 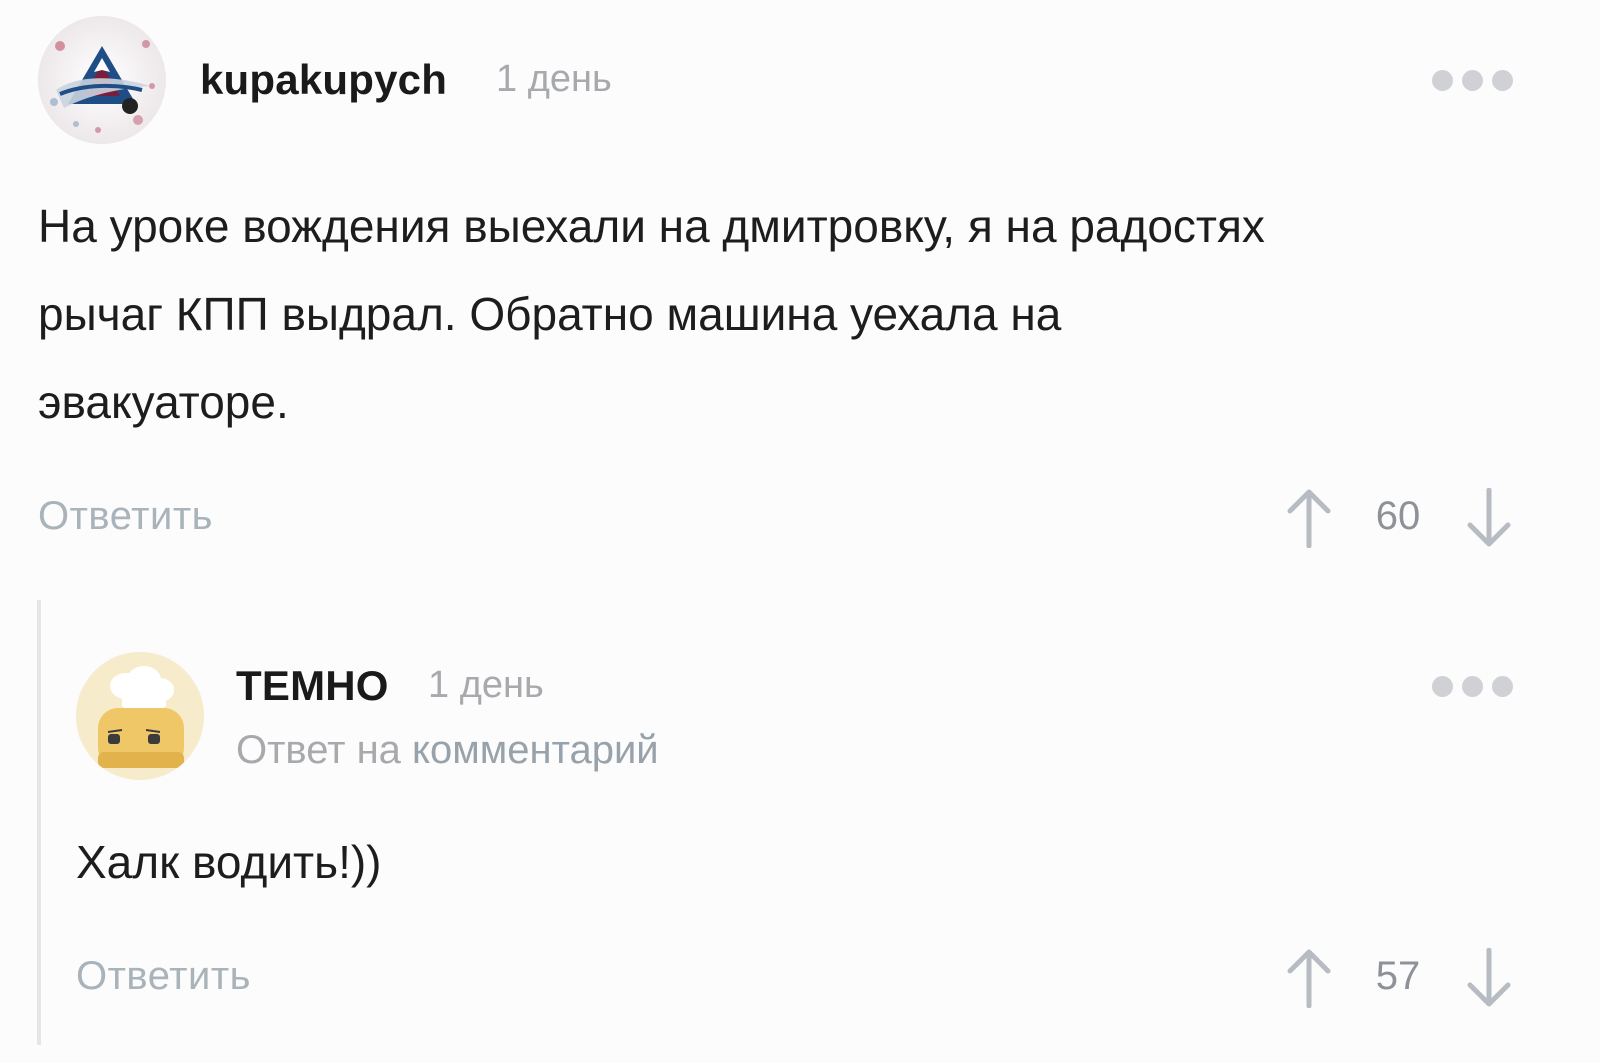 What do you see at coordinates (1398, 976) in the screenshot?
I see `vote-count: 57` at bounding box center [1398, 976].